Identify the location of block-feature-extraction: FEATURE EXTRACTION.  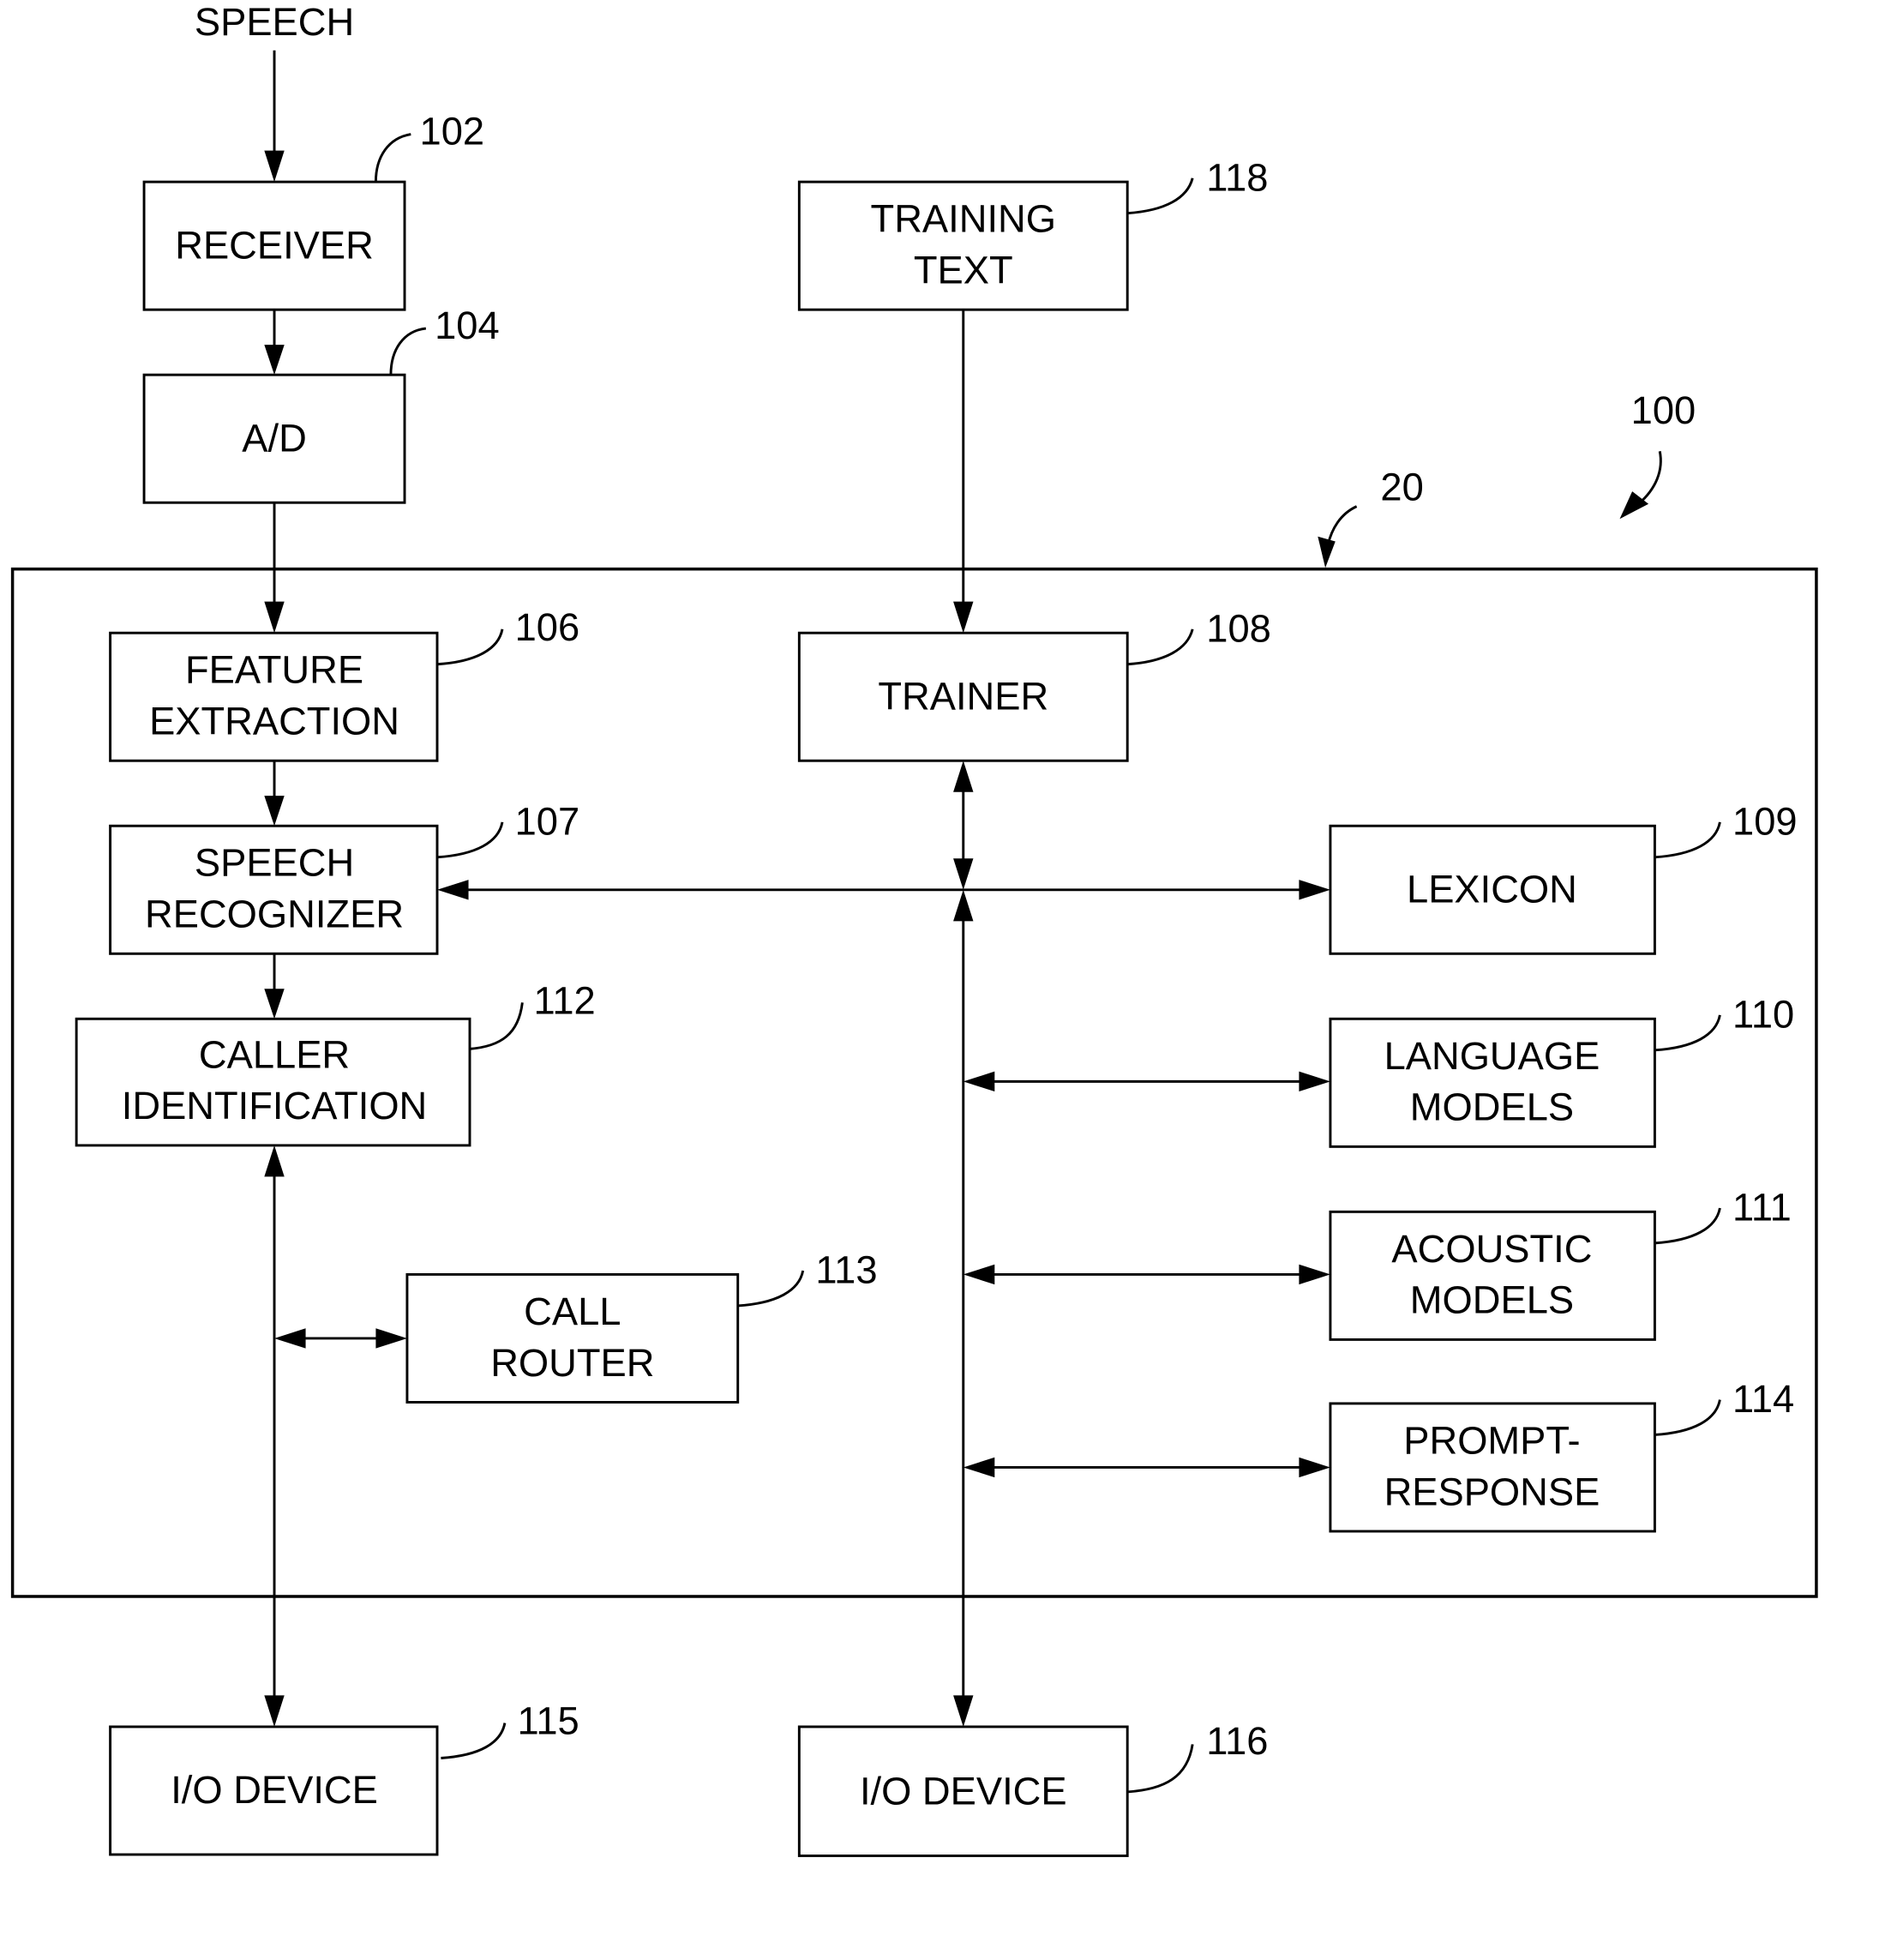
(274, 697).